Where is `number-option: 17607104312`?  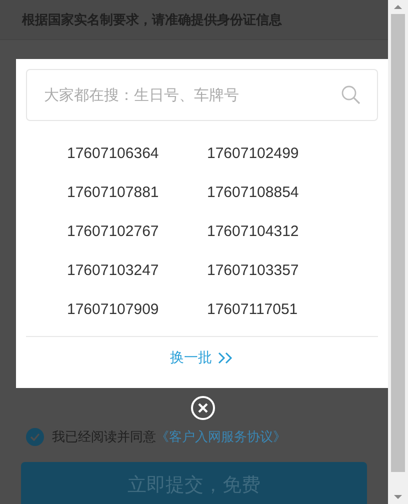 number-option: 17607104312 is located at coordinates (272, 232).